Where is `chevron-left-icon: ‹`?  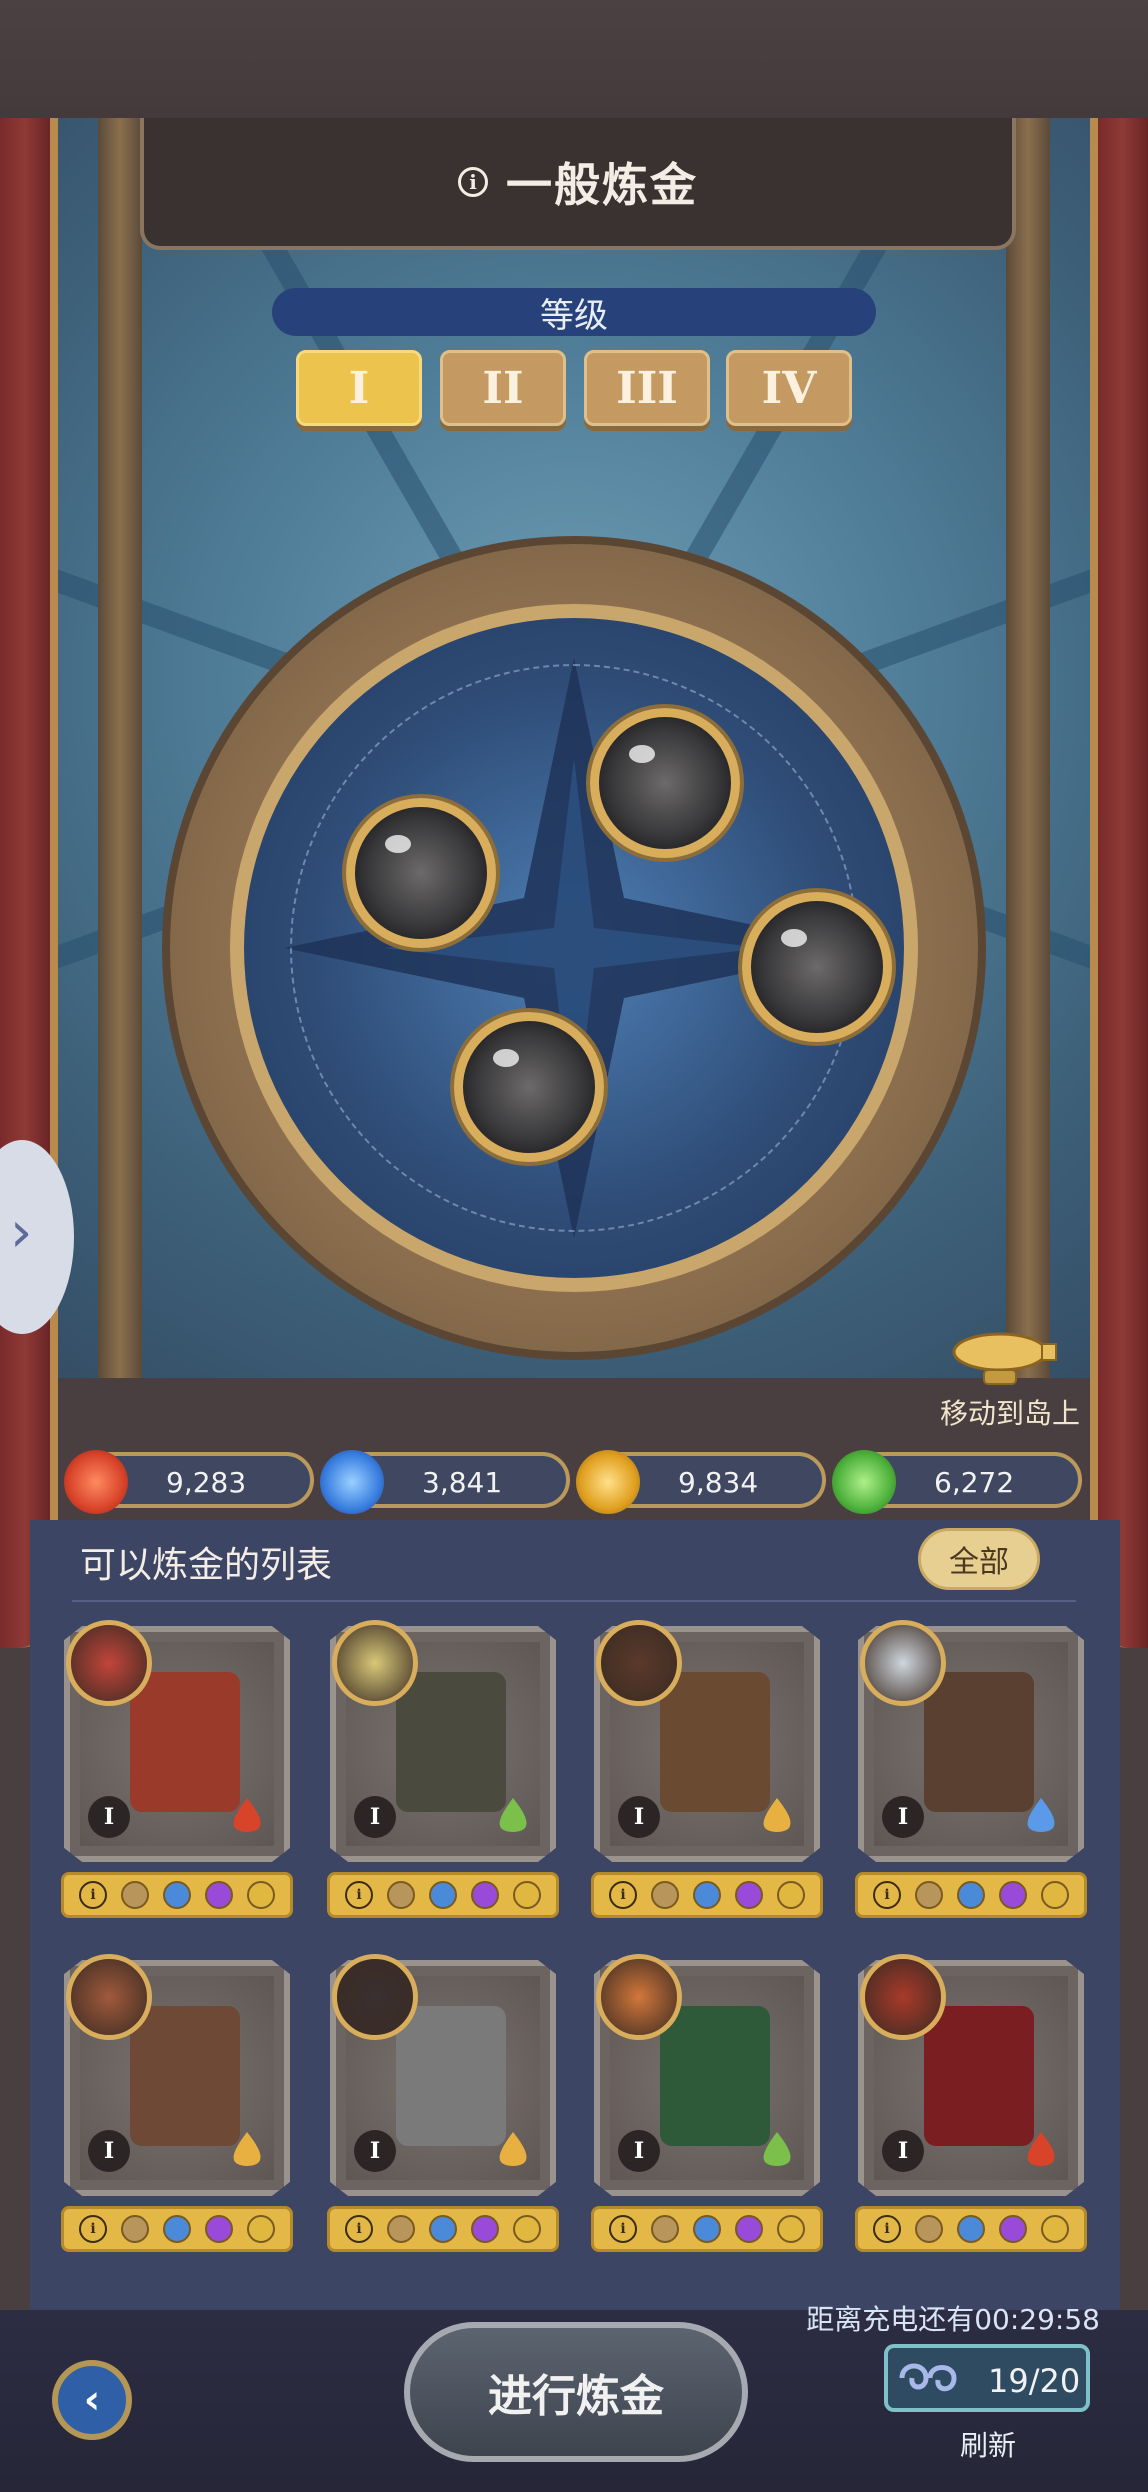
chevron-left-icon: ‹ is located at coordinates (92, 2400).